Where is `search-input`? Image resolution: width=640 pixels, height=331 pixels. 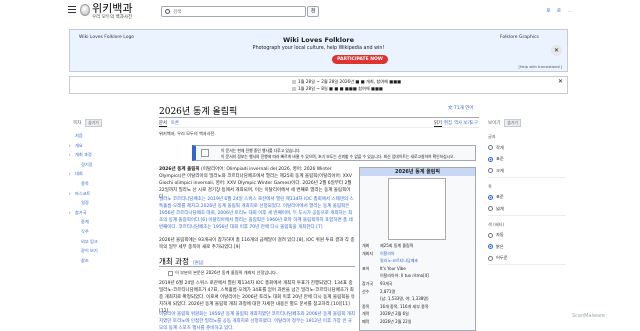 search-input is located at coordinates (238, 11).